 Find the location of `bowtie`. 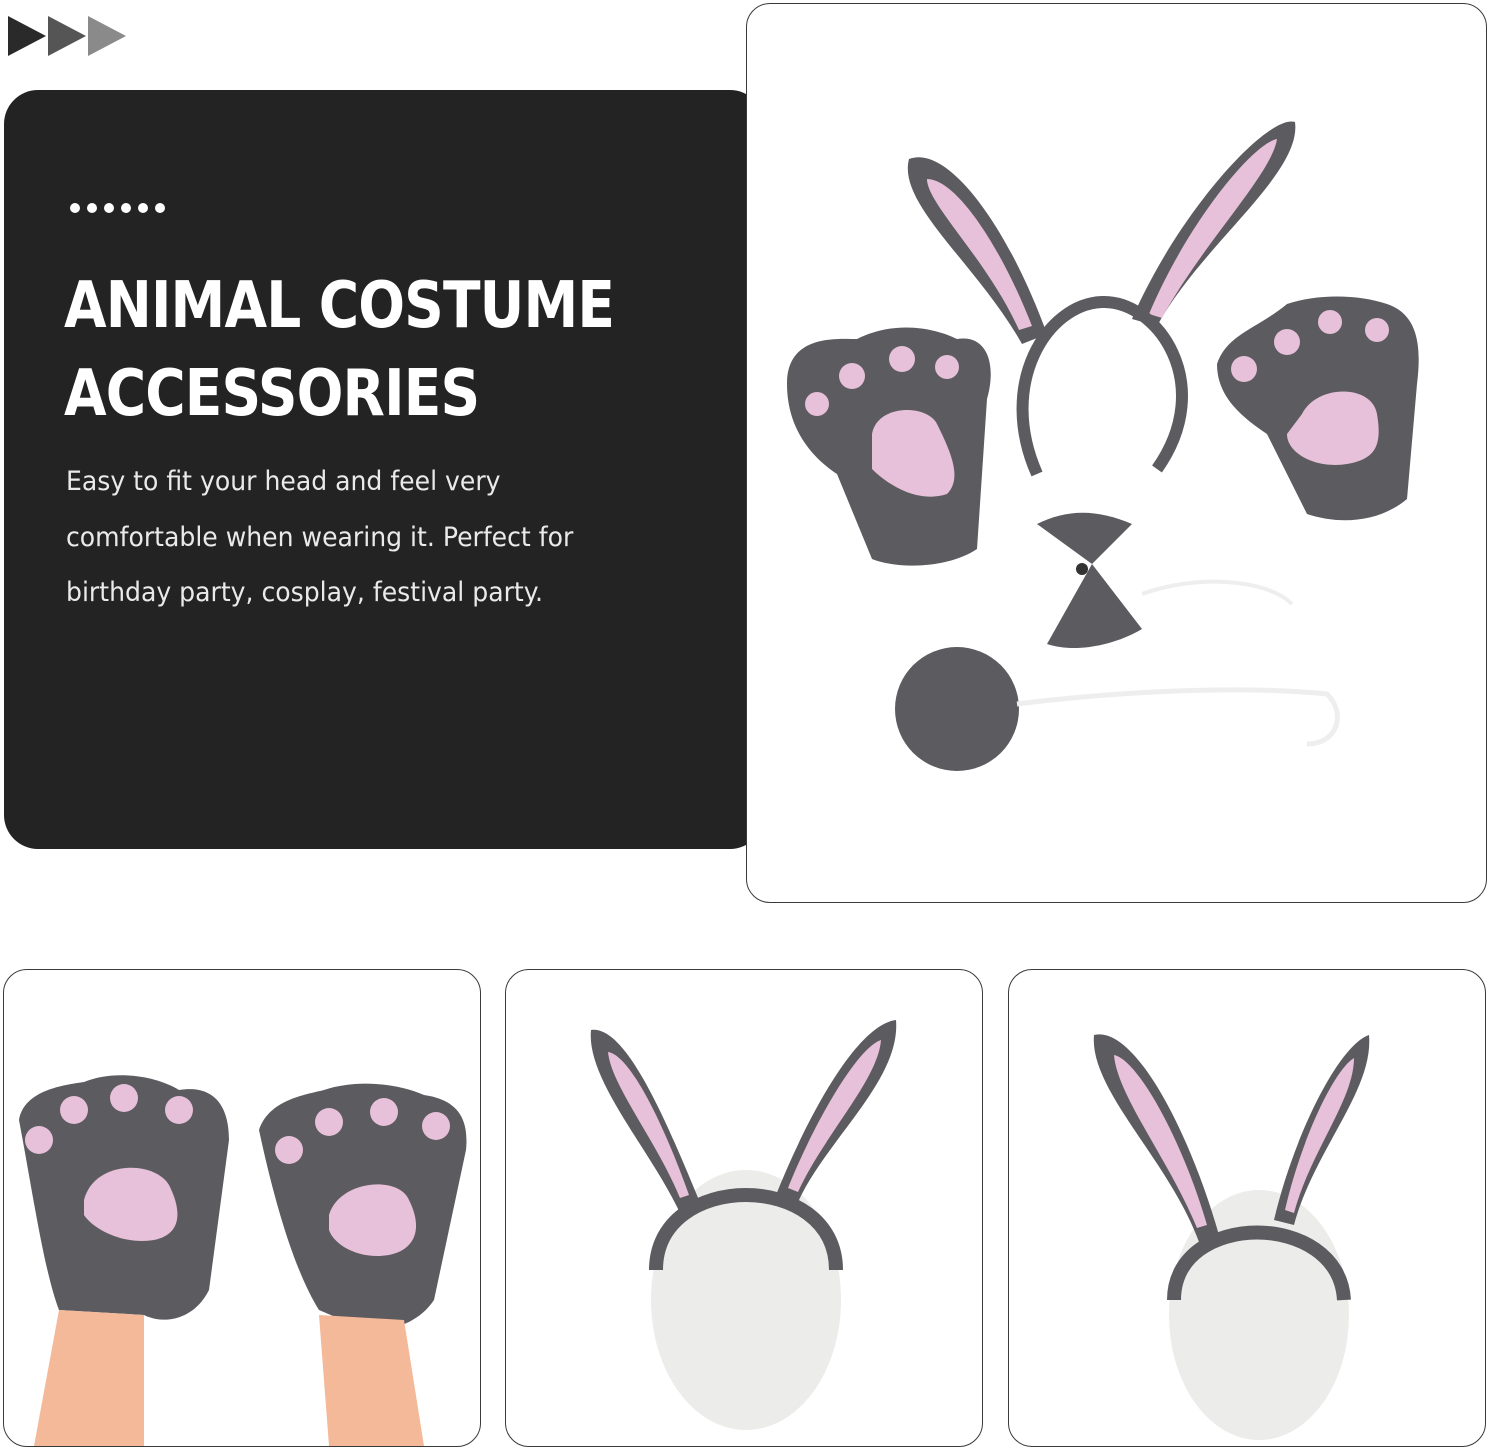

bowtie is located at coordinates (1165, 580).